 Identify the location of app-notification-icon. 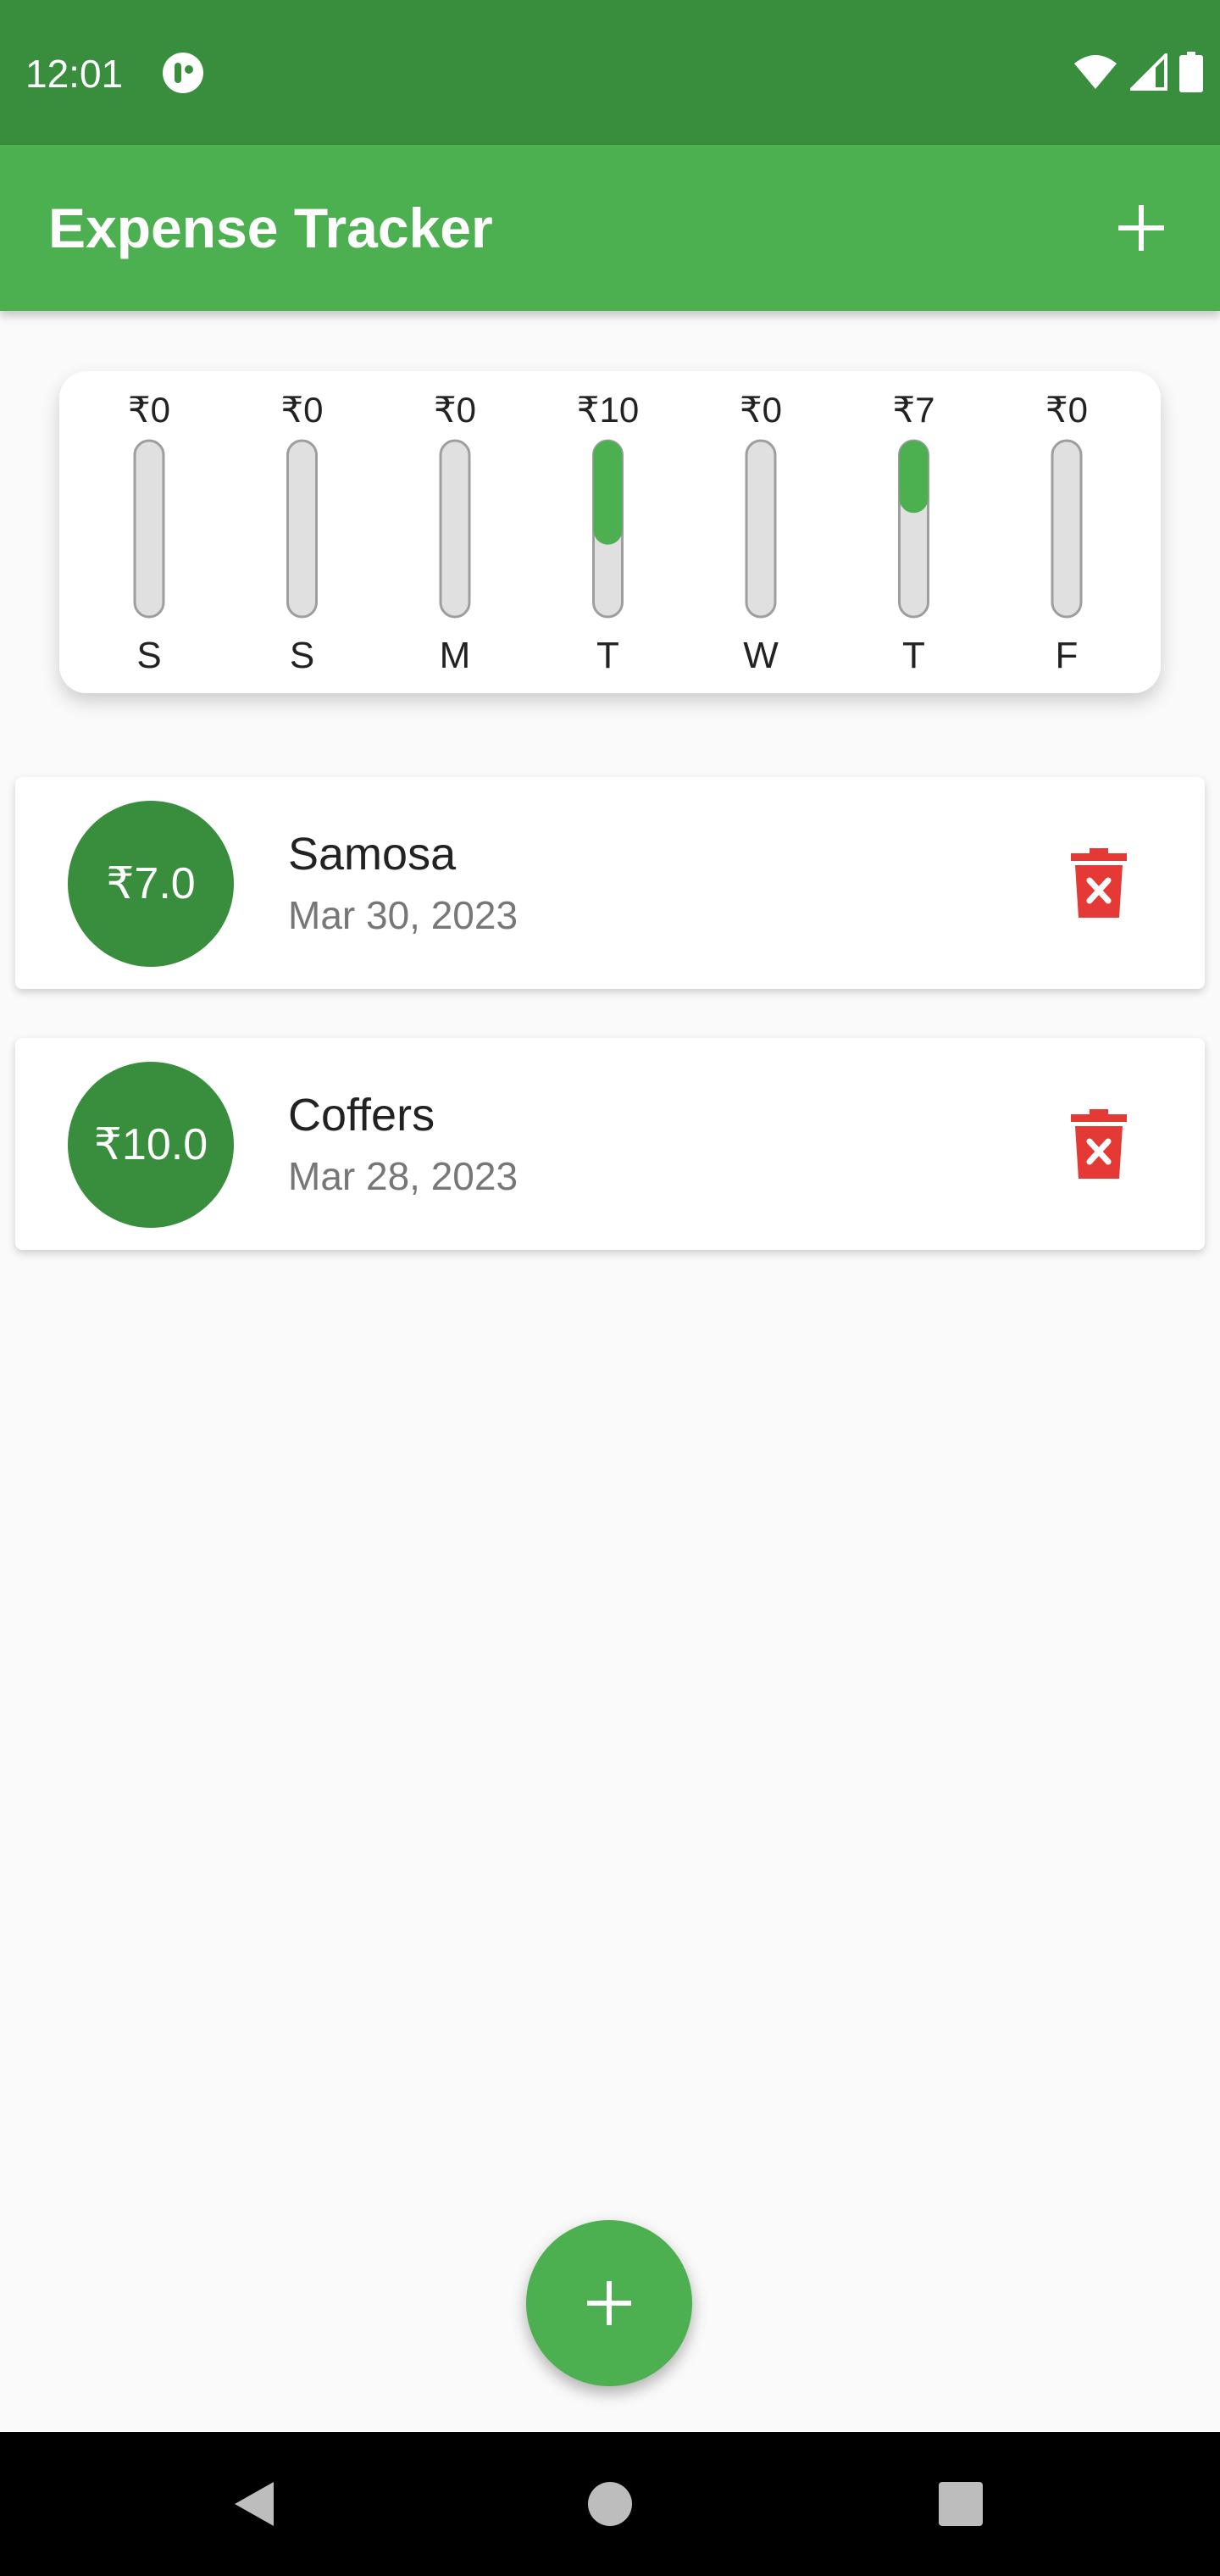
(183, 73).